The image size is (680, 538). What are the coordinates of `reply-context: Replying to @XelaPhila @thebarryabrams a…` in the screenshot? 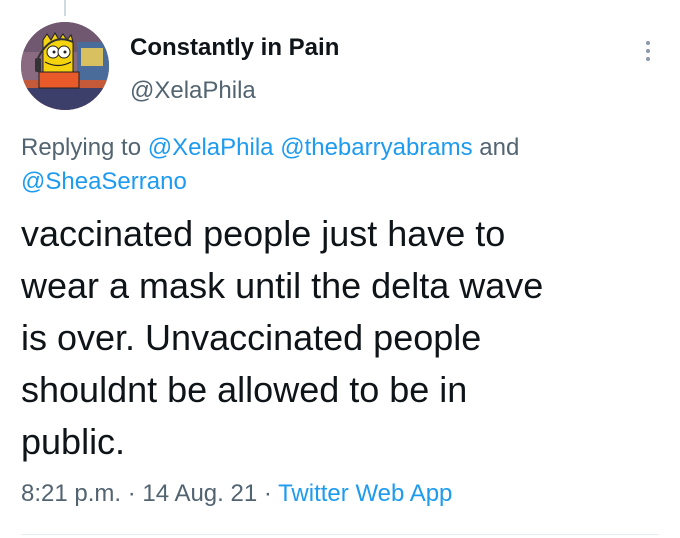 It's located at (336, 165).